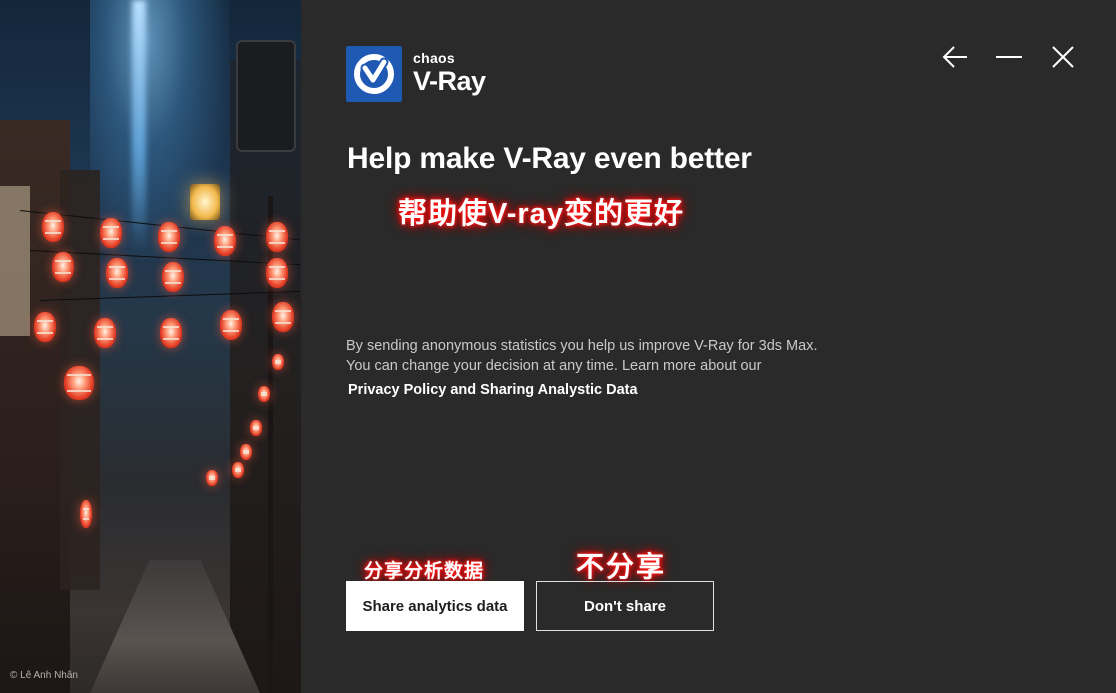  Describe the element at coordinates (424, 571) in the screenshot. I see `share-annotation: 分享分析数据` at that location.